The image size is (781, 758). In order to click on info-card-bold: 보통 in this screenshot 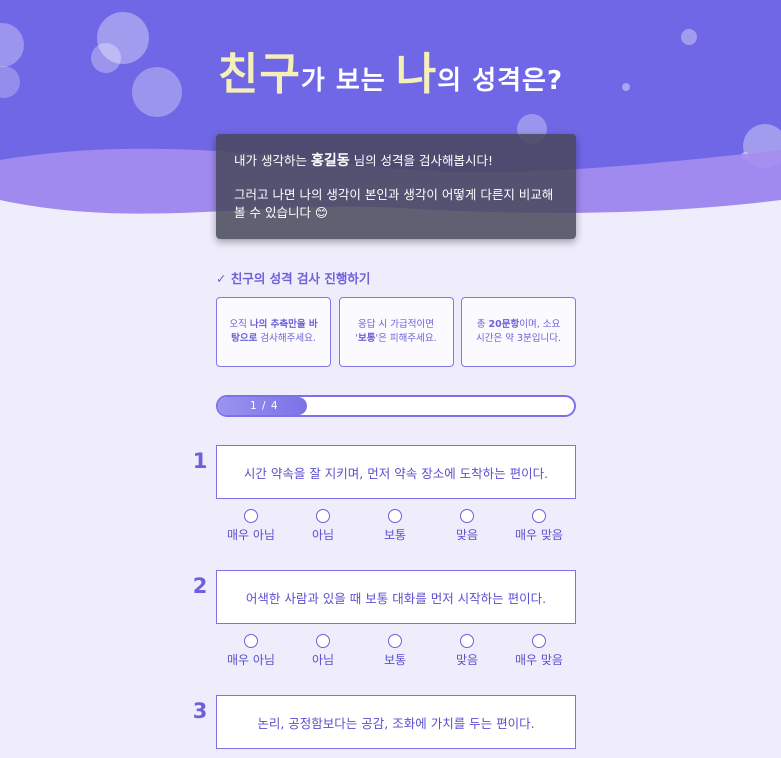, I will do `click(367, 338)`.